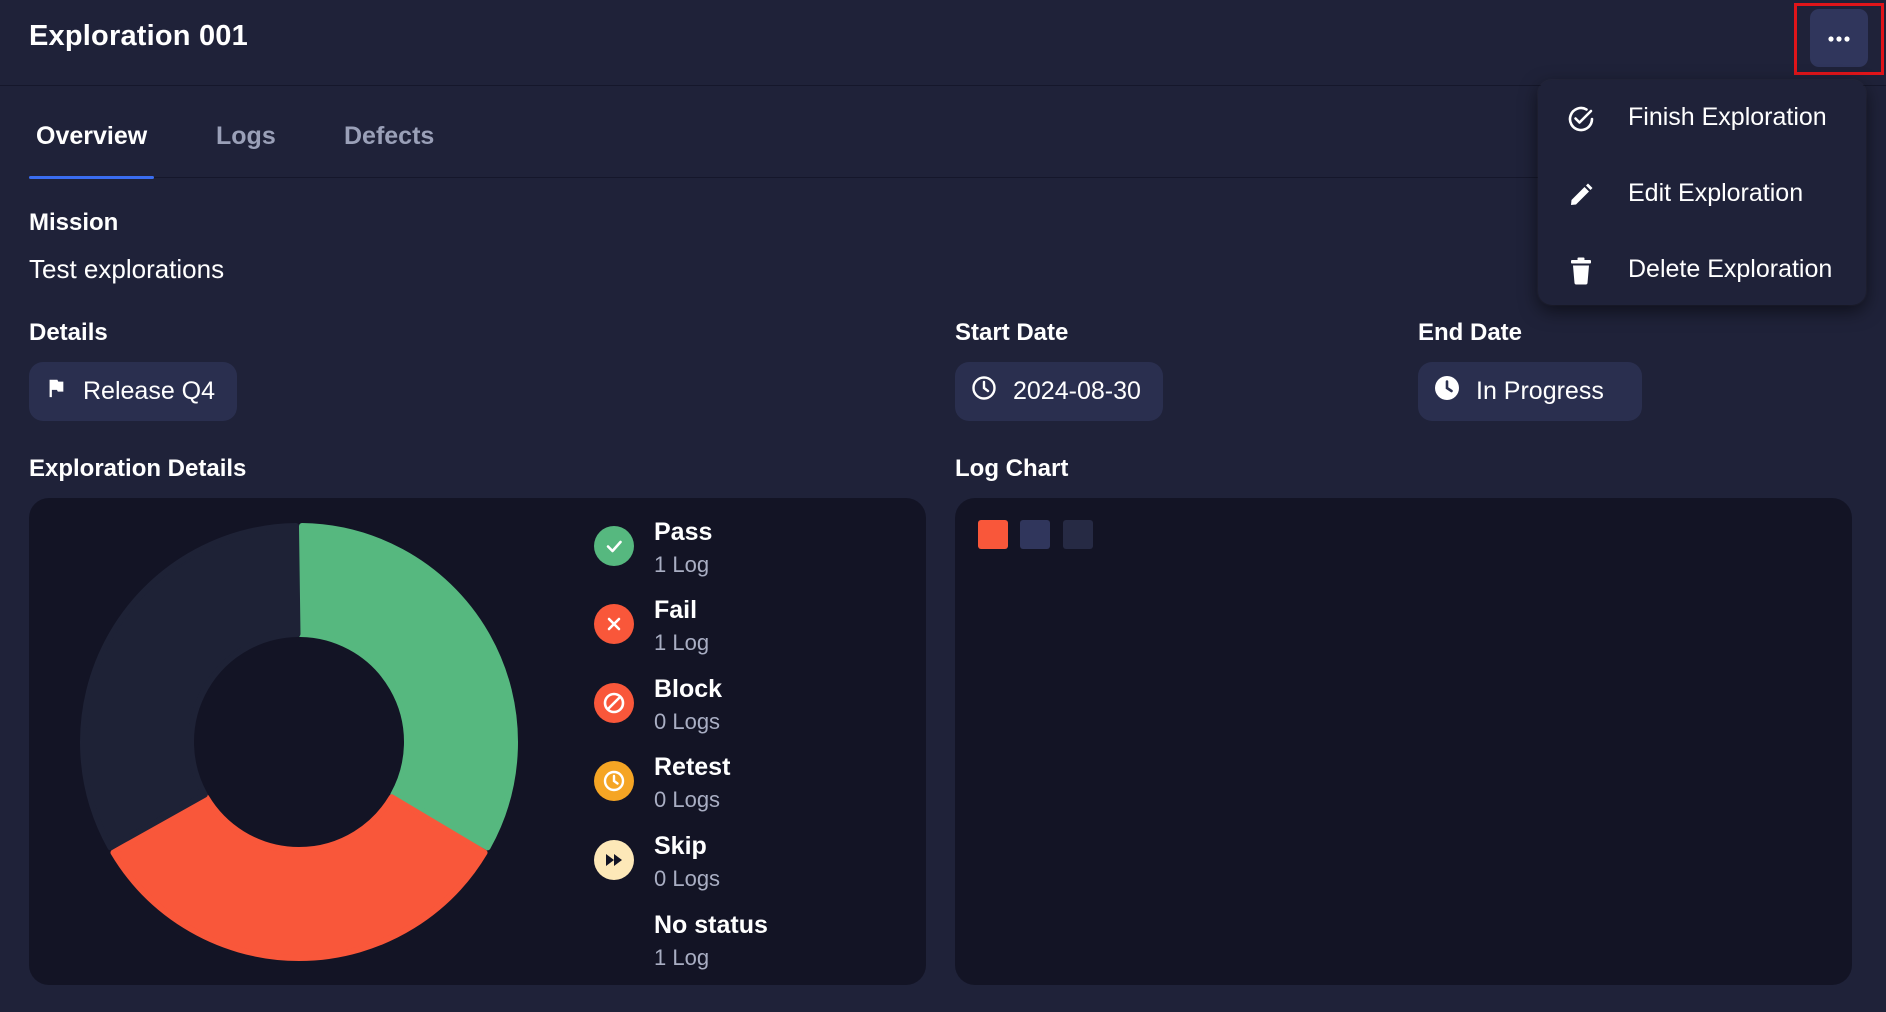 This screenshot has width=1886, height=1012. I want to click on tab-overview: Overview, so click(91, 150).